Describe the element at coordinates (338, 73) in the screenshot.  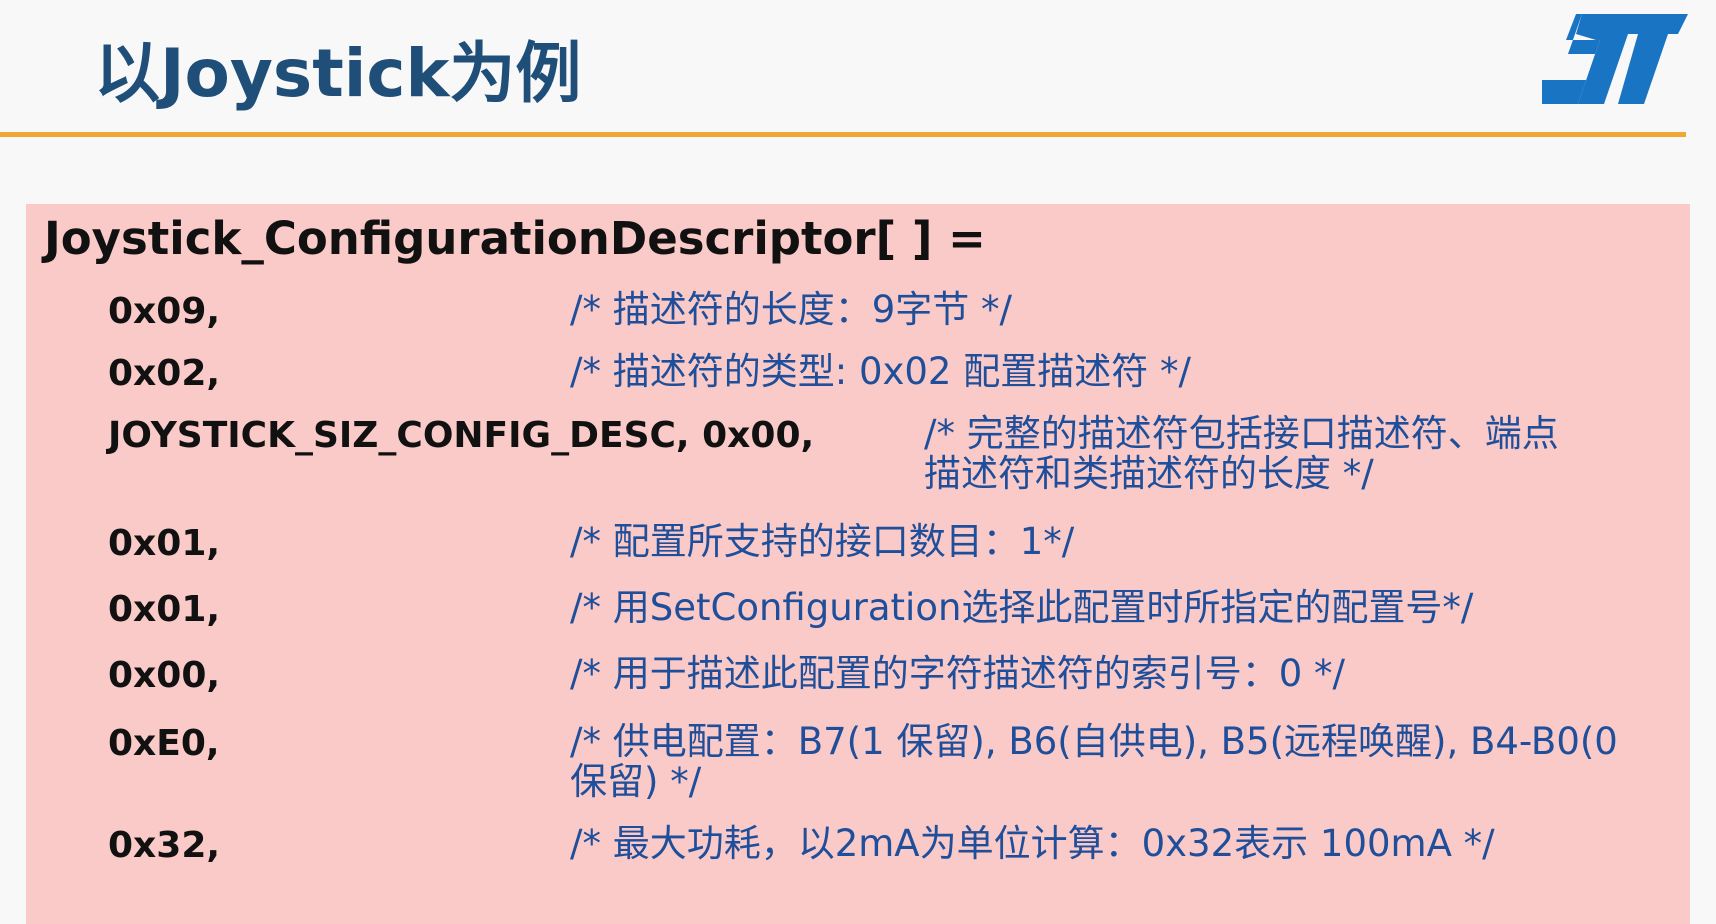
I see `slide-title: 以Joystick为例` at that location.